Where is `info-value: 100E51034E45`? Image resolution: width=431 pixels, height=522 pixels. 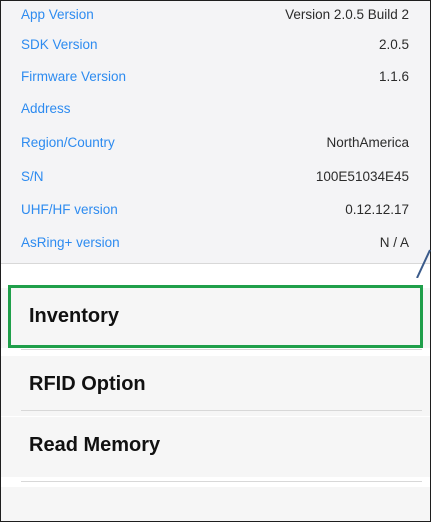
info-value: 100E51034E45 is located at coordinates (362, 176).